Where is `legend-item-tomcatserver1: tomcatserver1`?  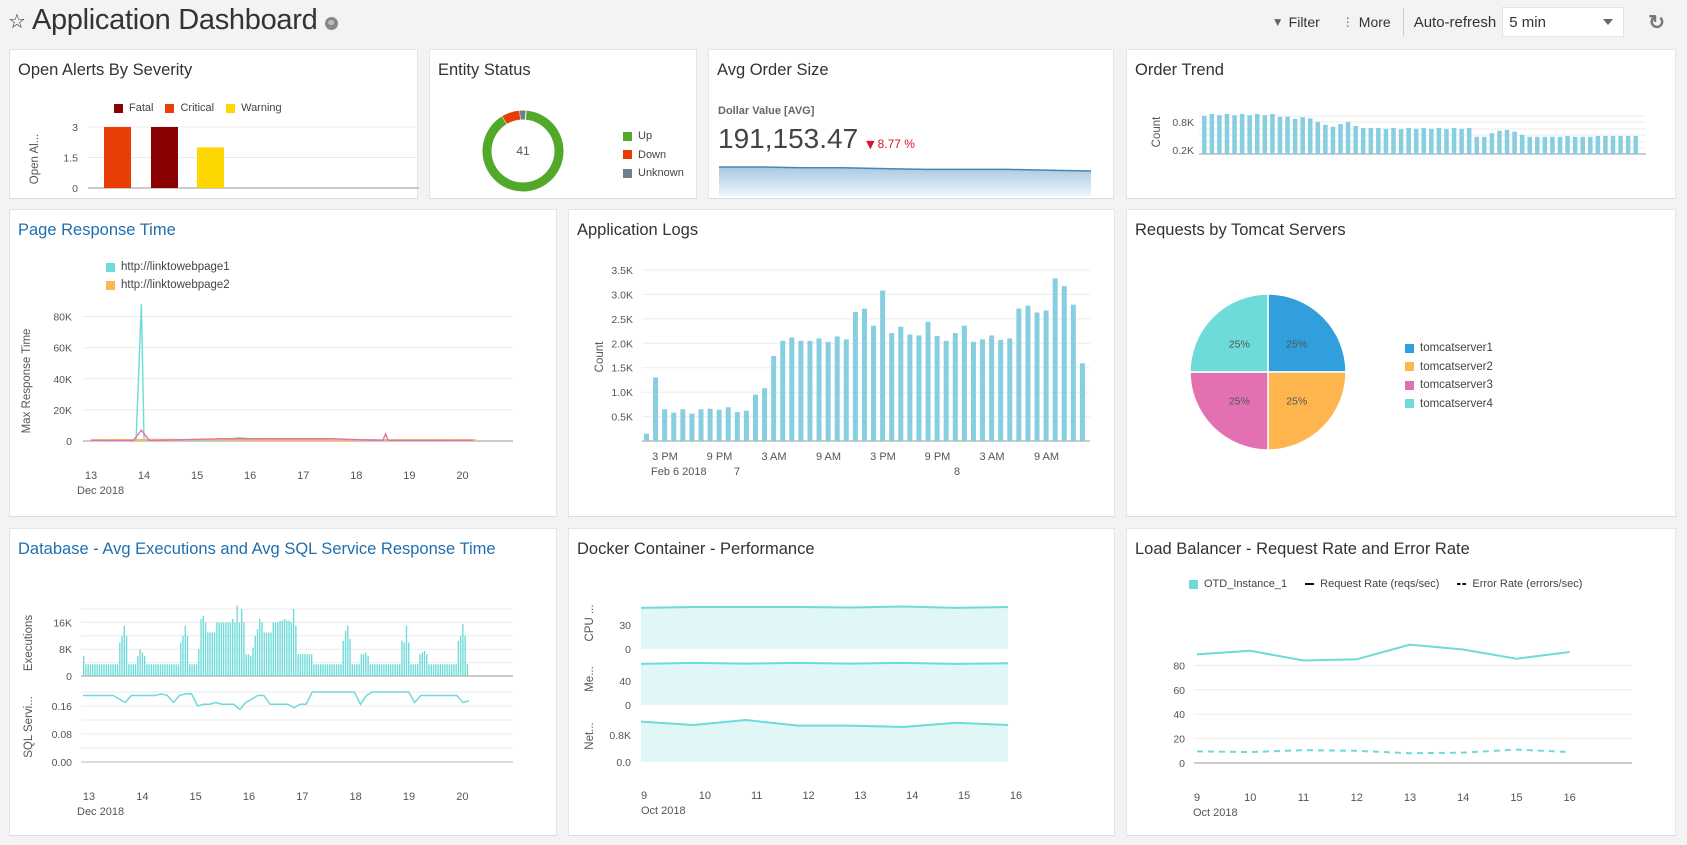 legend-item-tomcatserver1: tomcatserver1 is located at coordinates (1449, 348).